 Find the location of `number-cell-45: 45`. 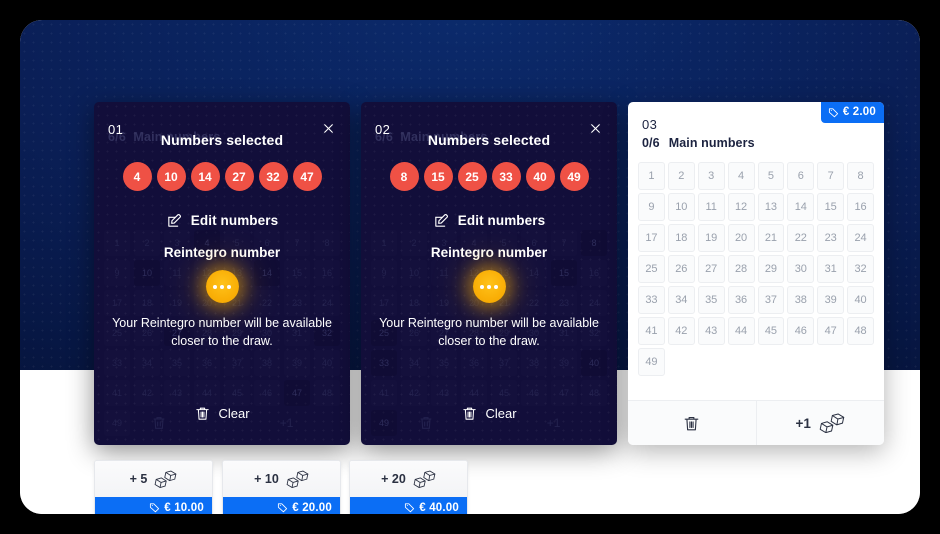

number-cell-45: 45 is located at coordinates (771, 331).